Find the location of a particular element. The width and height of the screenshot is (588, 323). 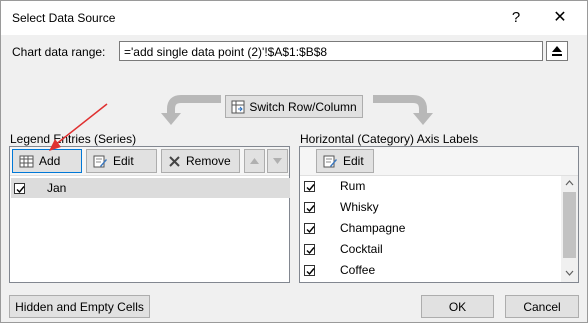

category-label: Champagne is located at coordinates (373, 228).